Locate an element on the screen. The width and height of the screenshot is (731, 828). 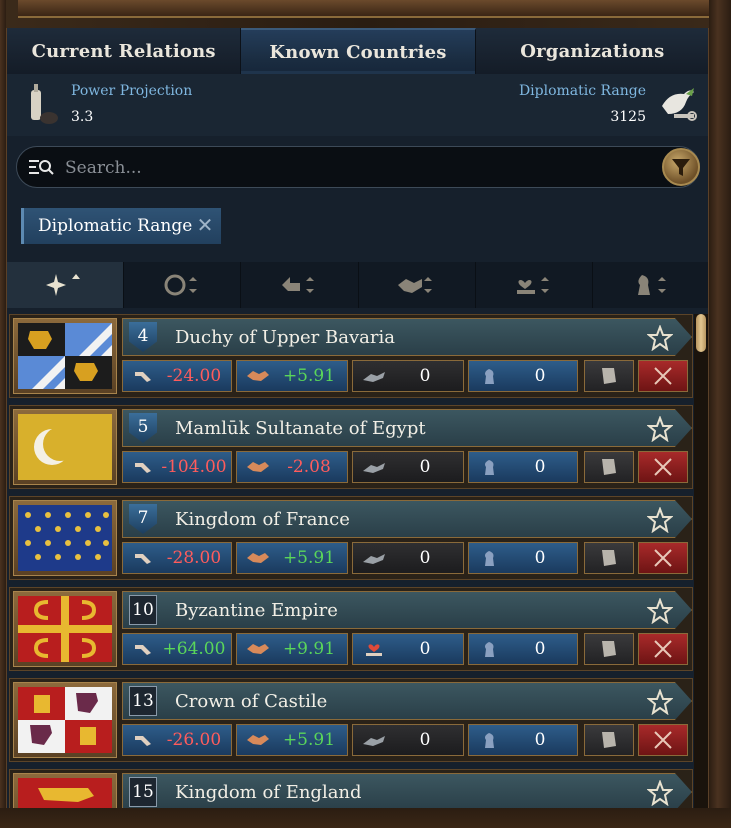
crossed-swords-icon is located at coordinates (663, 649).